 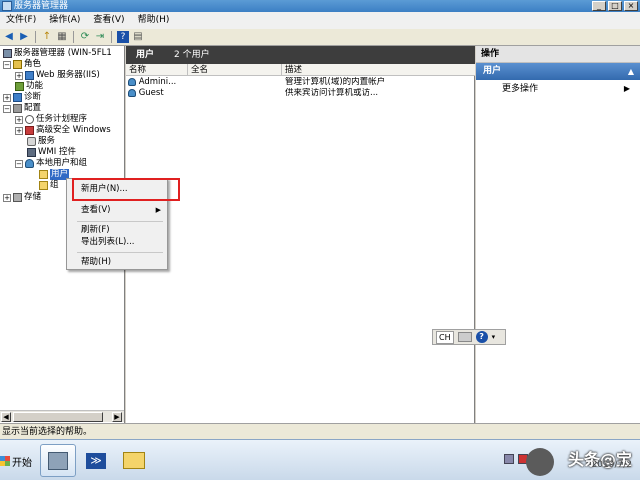 I want to click on column-header-name: 名称, so click(x=157, y=70).